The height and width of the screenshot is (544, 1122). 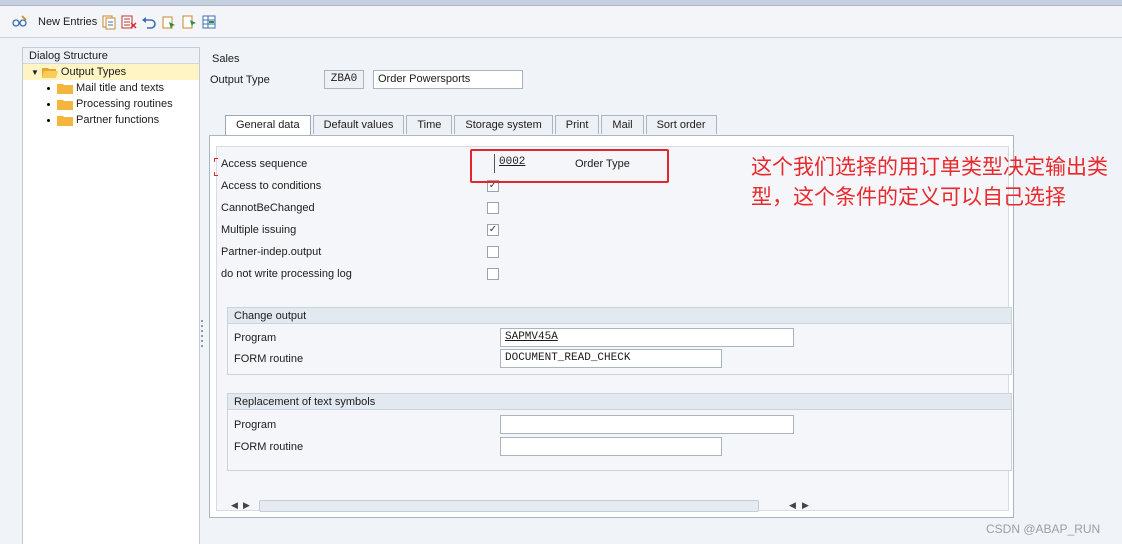 I want to click on horizontal-scrollbar: ◀ ▶ ◀ ▶, so click(x=619, y=506).